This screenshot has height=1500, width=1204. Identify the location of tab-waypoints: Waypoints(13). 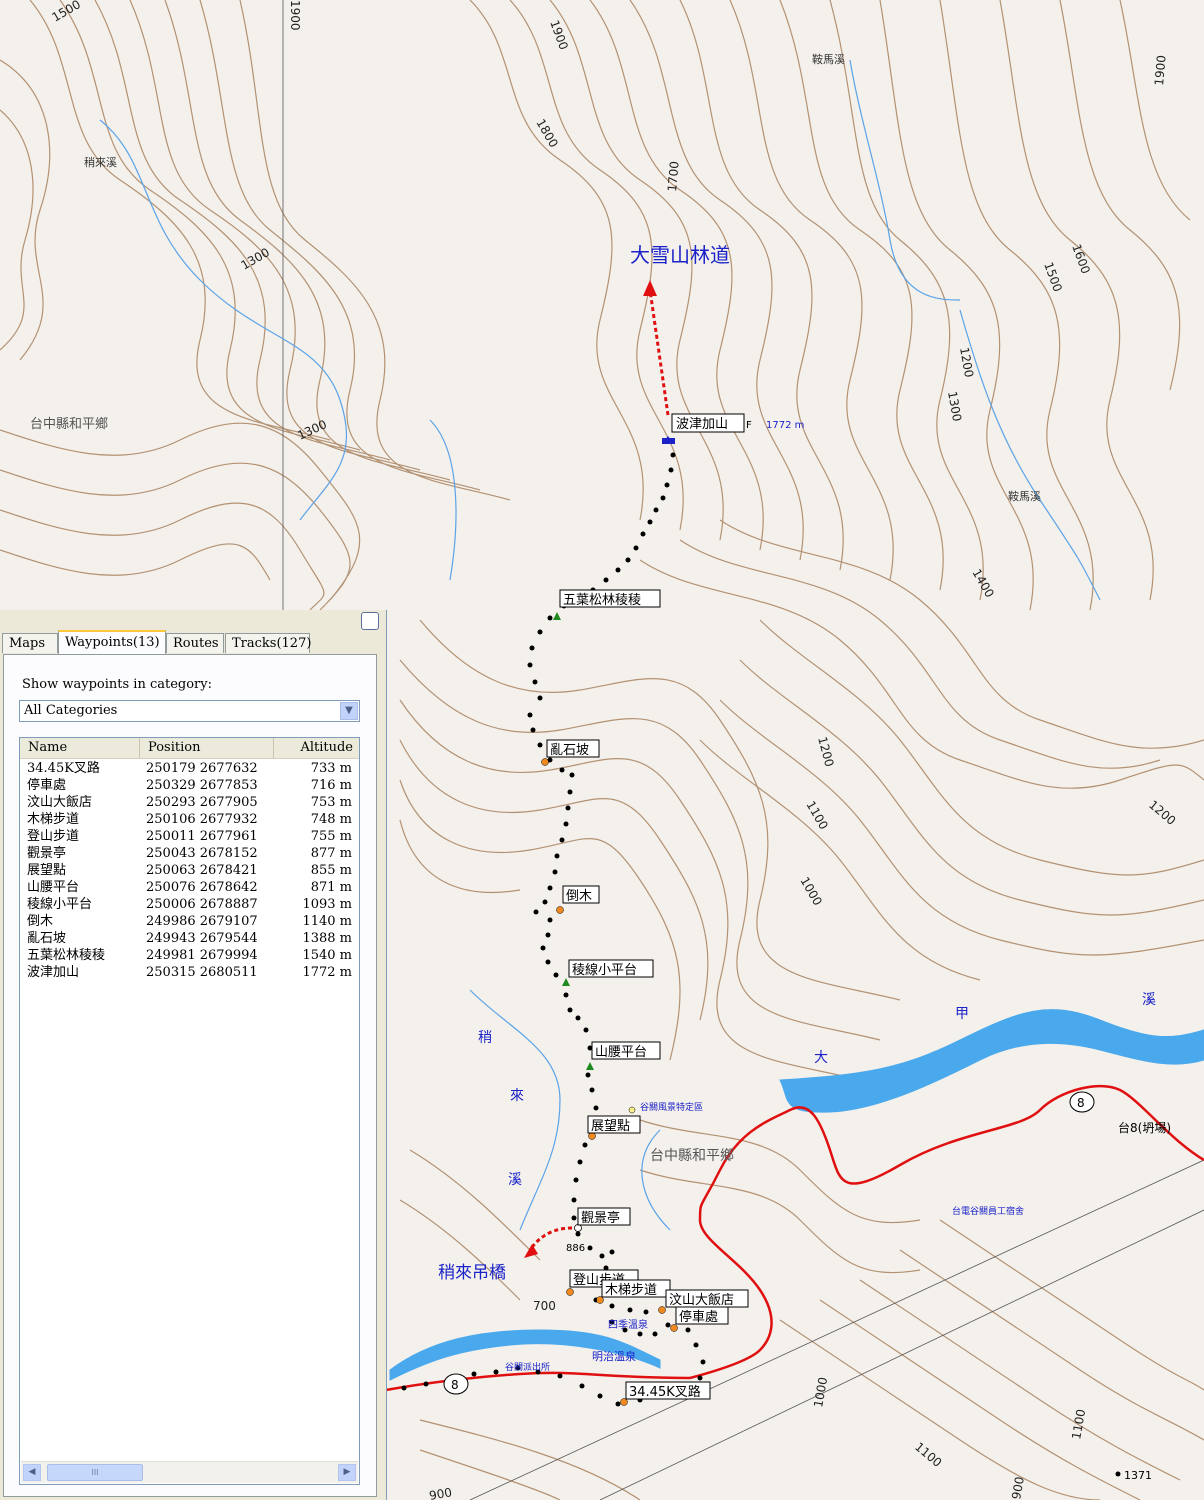
(112, 642).